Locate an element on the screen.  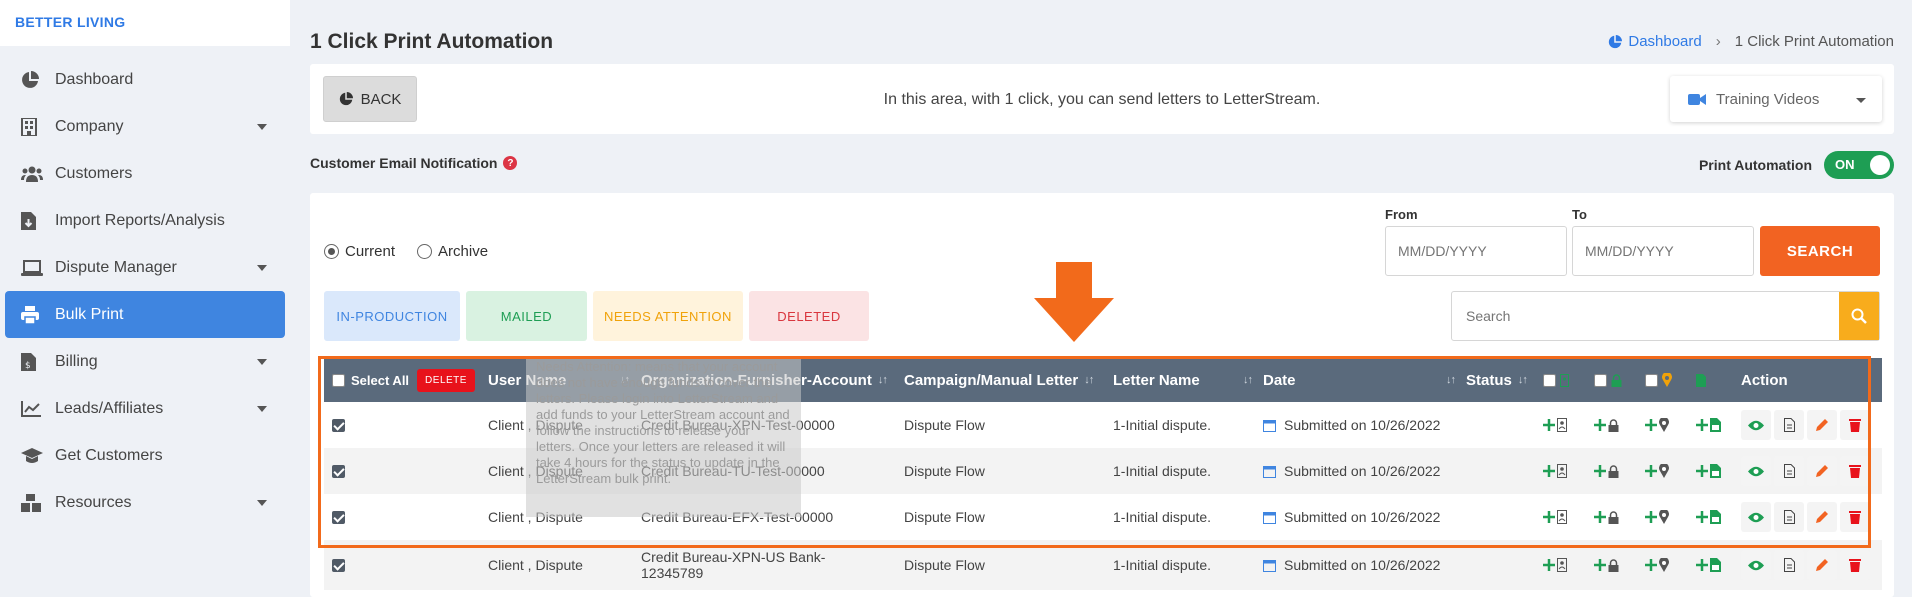
lock-icon is located at coordinates (1613, 565).